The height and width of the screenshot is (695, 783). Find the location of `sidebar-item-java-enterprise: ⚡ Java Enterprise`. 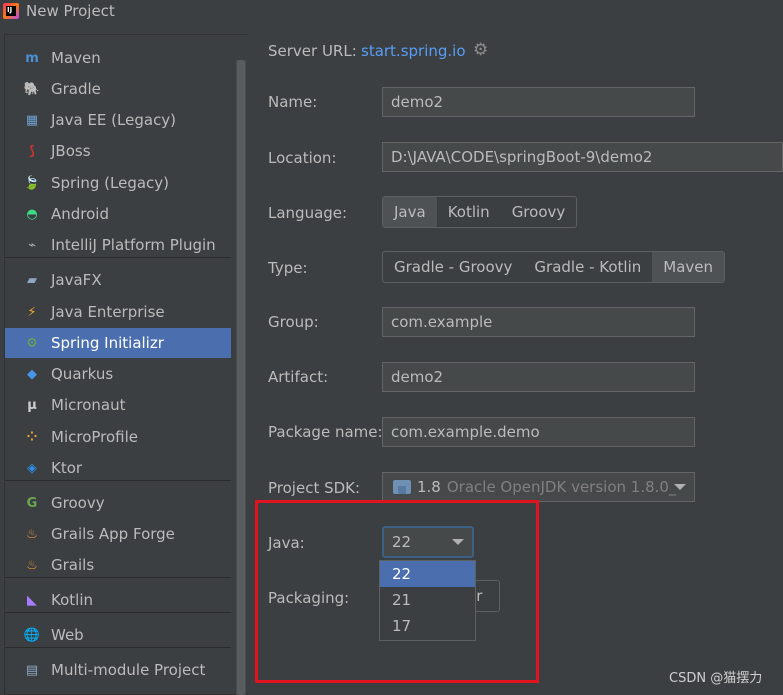

sidebar-item-java-enterprise: ⚡ Java Enterprise is located at coordinates (118, 312).